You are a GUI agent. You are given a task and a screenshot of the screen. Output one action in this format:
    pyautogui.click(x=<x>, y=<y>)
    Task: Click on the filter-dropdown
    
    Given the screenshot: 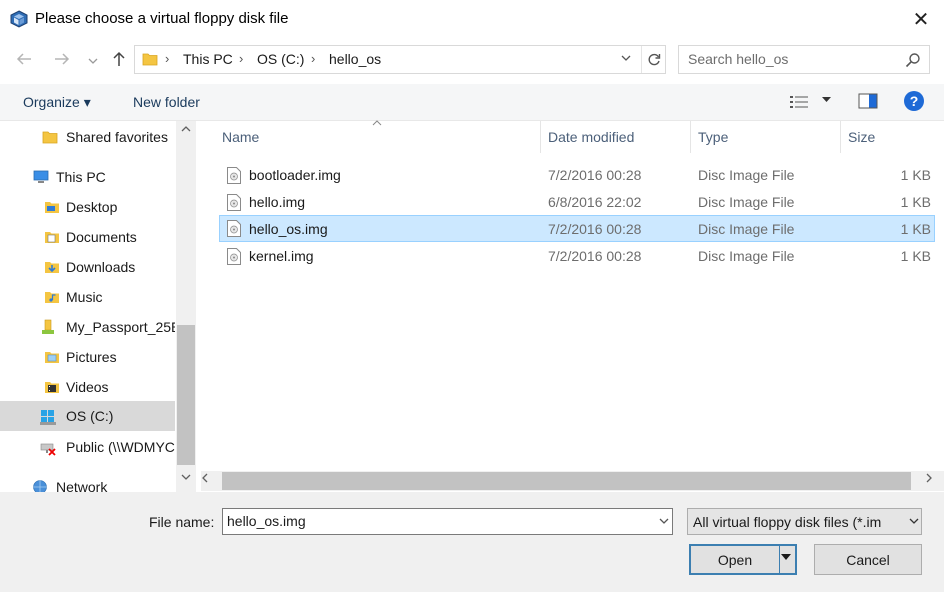 What is the action you would take?
    pyautogui.click(x=913, y=521)
    